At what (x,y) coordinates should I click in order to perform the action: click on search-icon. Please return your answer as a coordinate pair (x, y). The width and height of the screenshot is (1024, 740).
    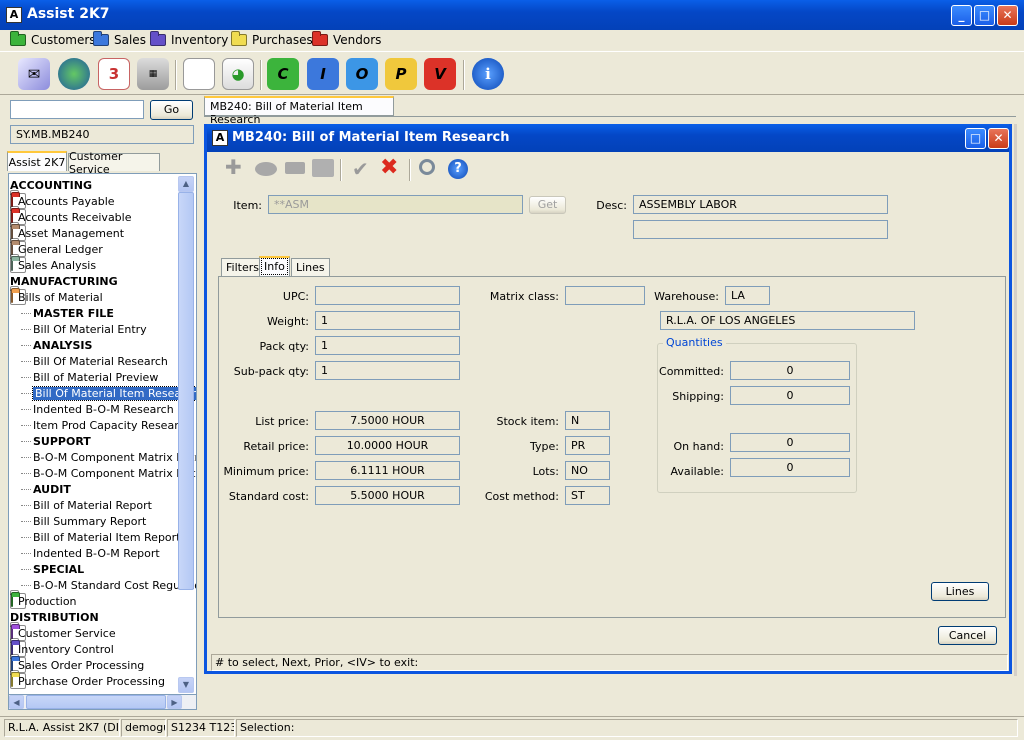
    Looking at the image, I should click on (427, 167).